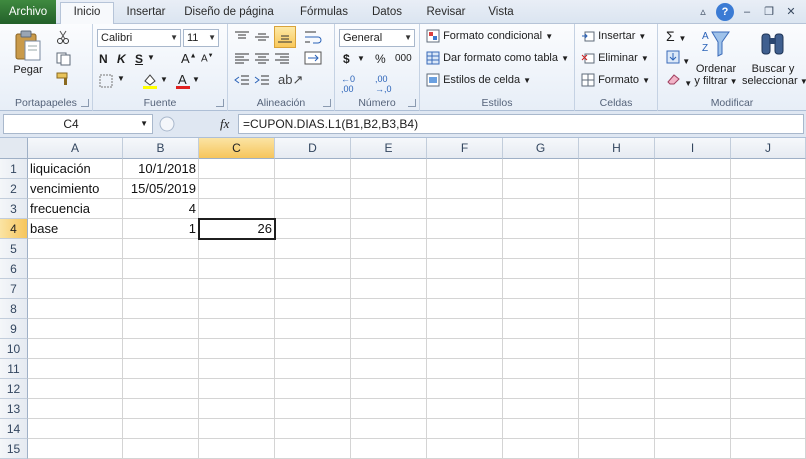 The height and width of the screenshot is (459, 806). I want to click on cell-f12, so click(465, 389).